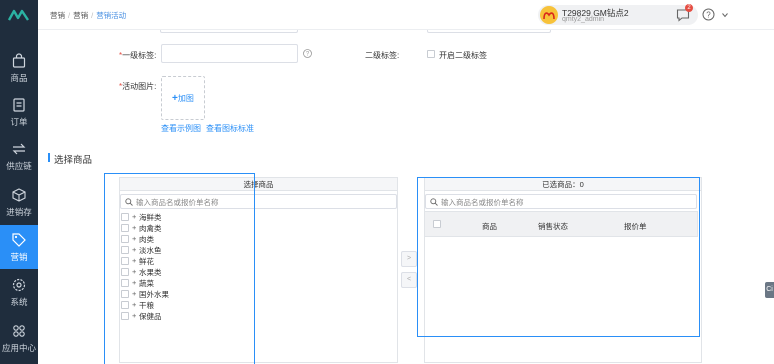  I want to click on logo, so click(18, 15).